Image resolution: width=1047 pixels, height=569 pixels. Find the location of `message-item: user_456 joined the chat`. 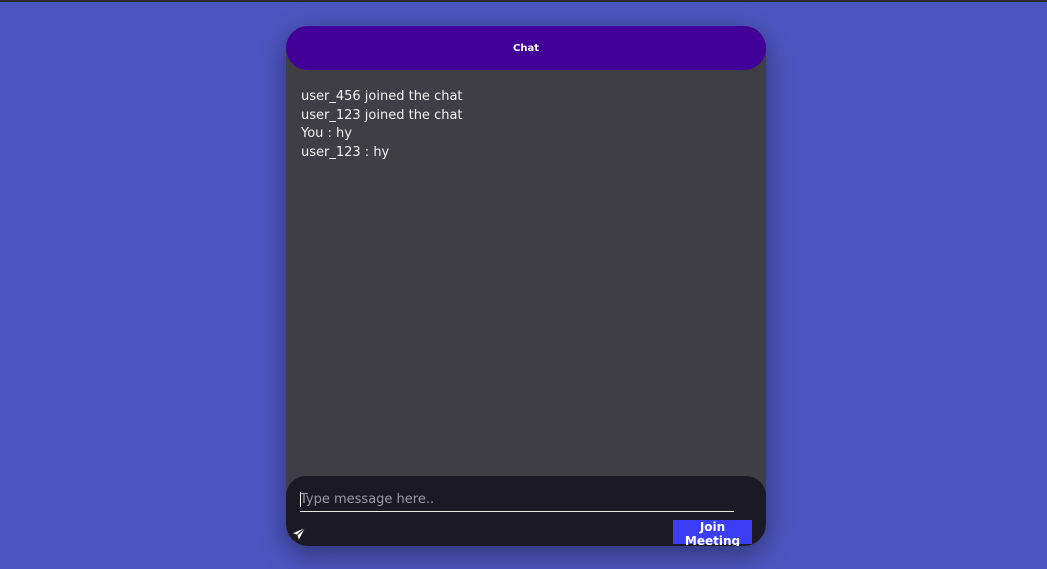

message-item: user_456 joined the chat is located at coordinates (382, 96).